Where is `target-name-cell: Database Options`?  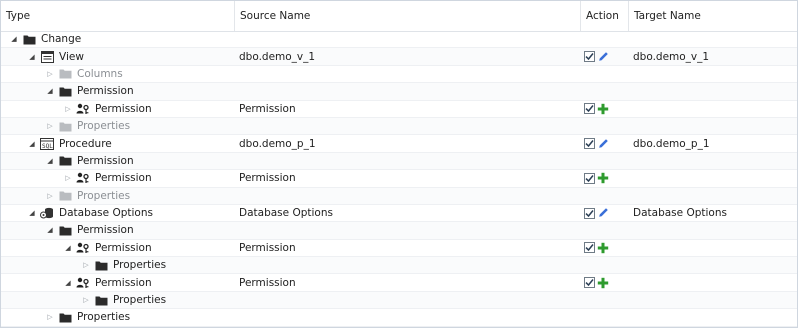
target-name-cell: Database Options is located at coordinates (680, 213).